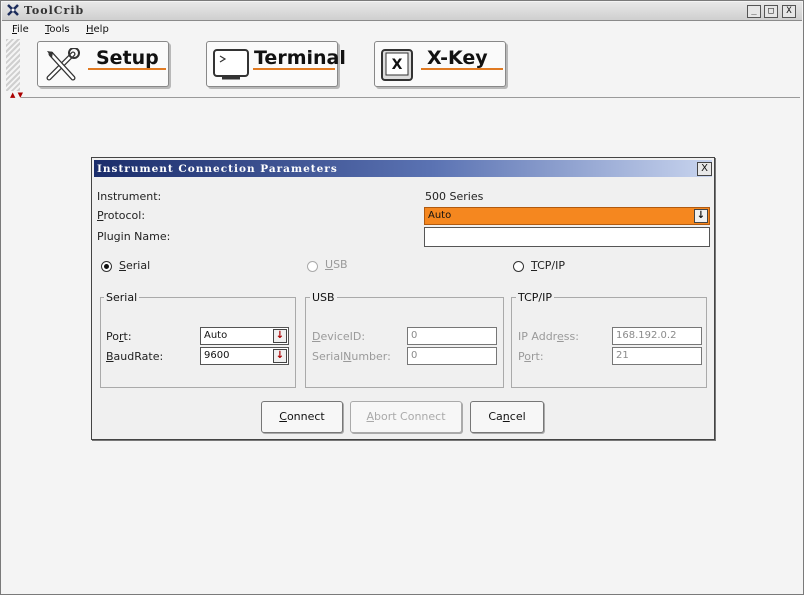  I want to click on plugin-name-input, so click(567, 237).